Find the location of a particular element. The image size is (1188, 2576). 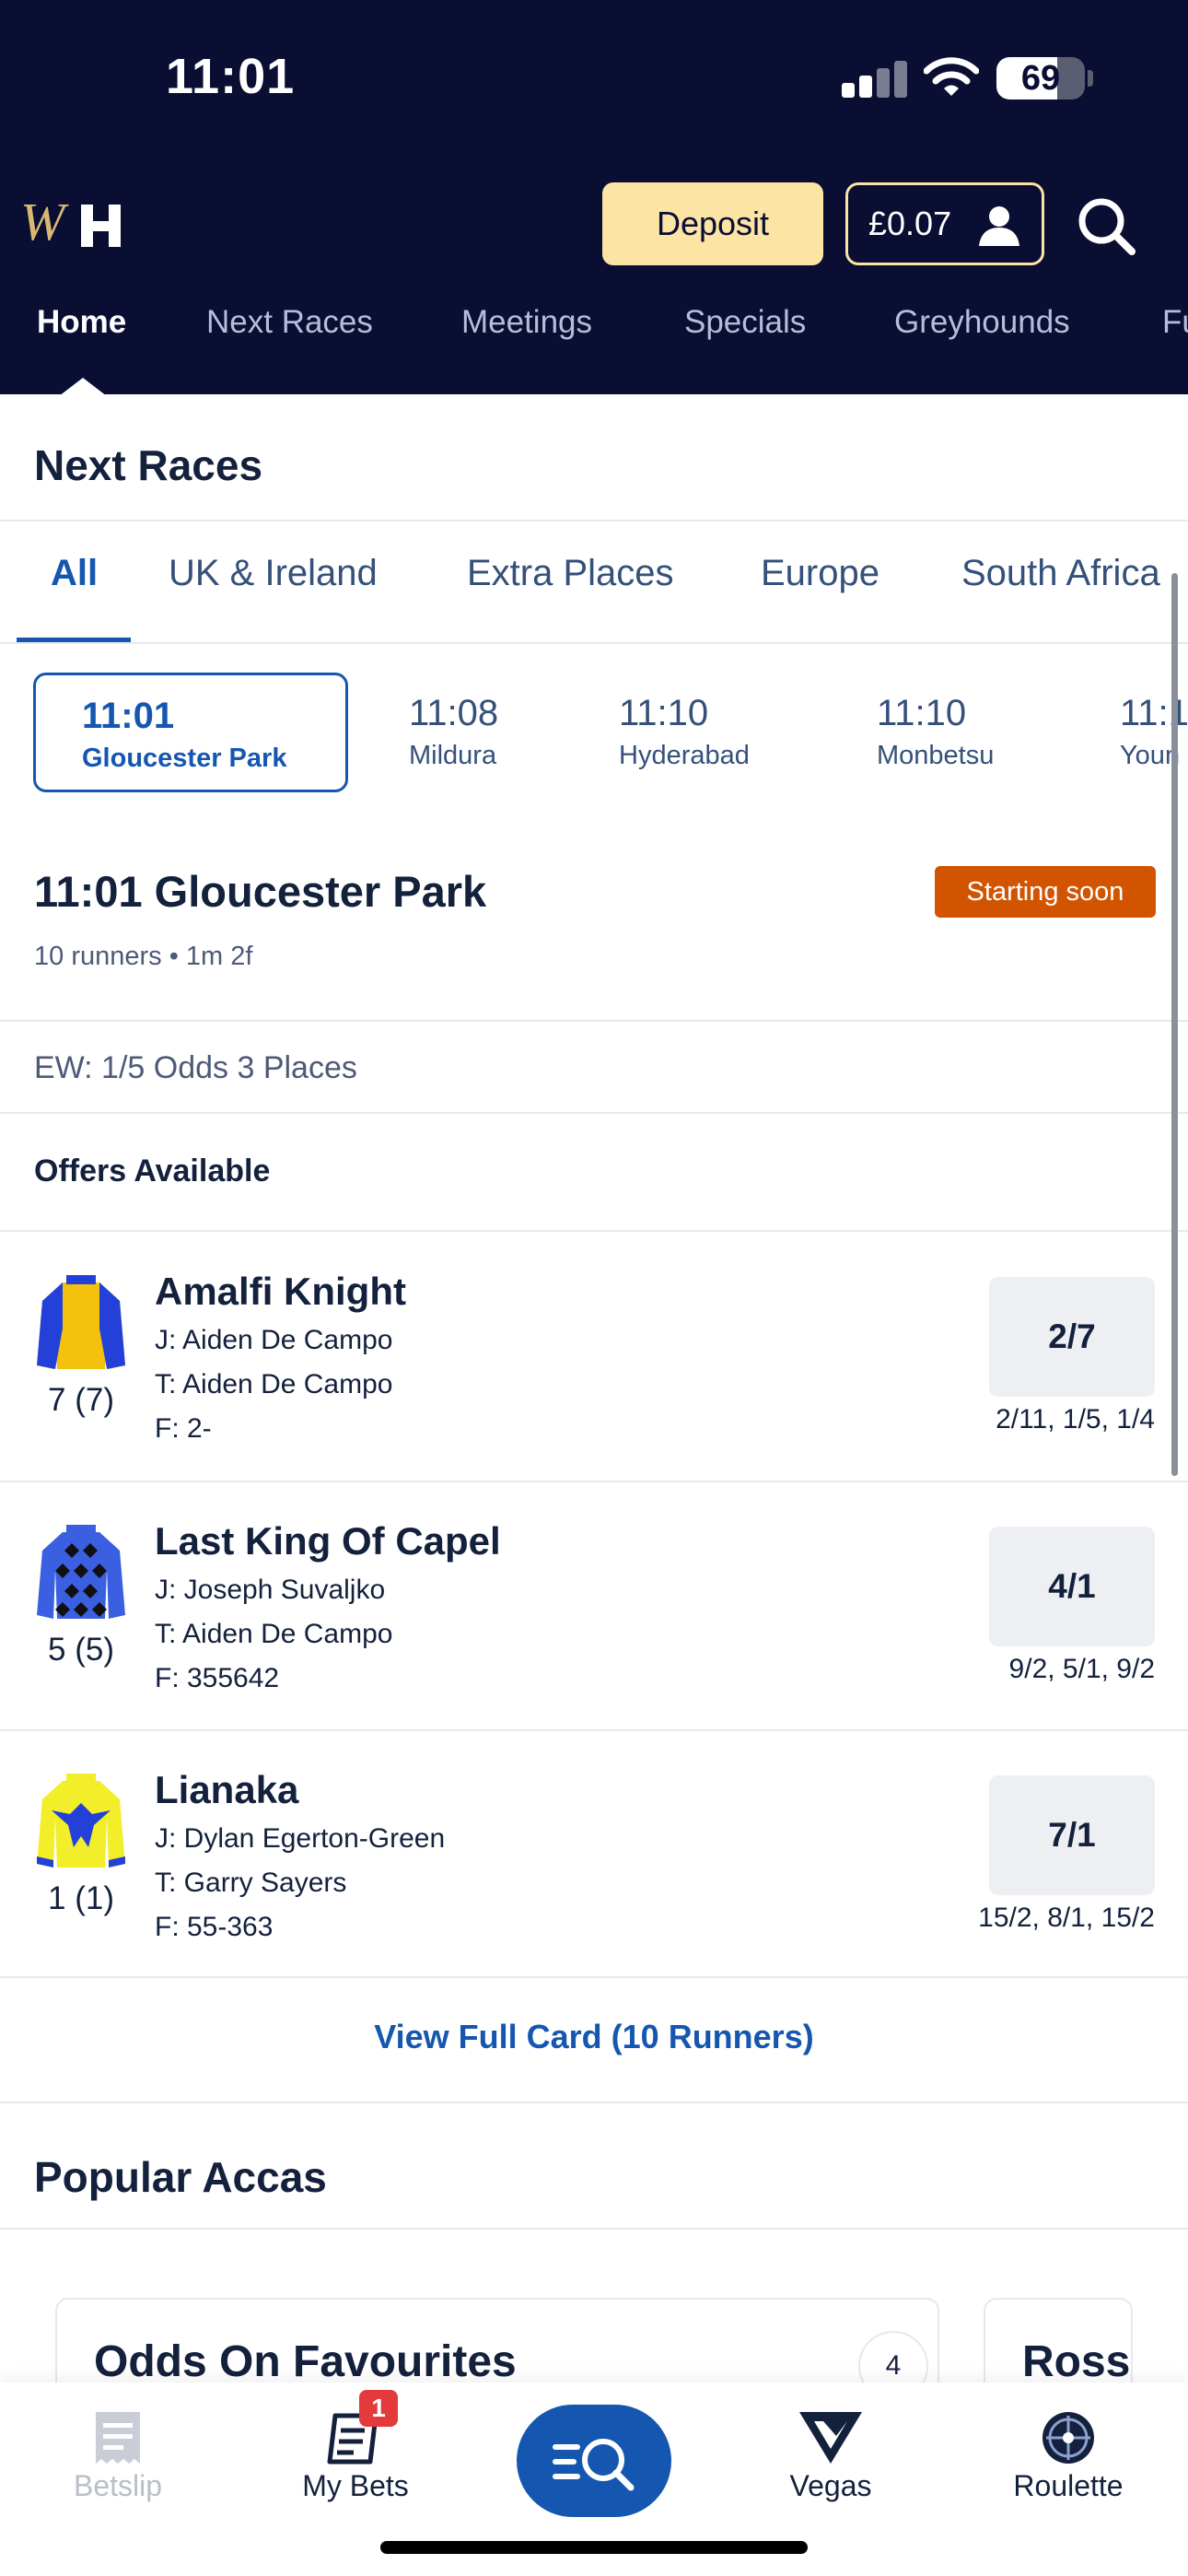

race-chip: 11:10 Monbetsu is located at coordinates (969, 732).